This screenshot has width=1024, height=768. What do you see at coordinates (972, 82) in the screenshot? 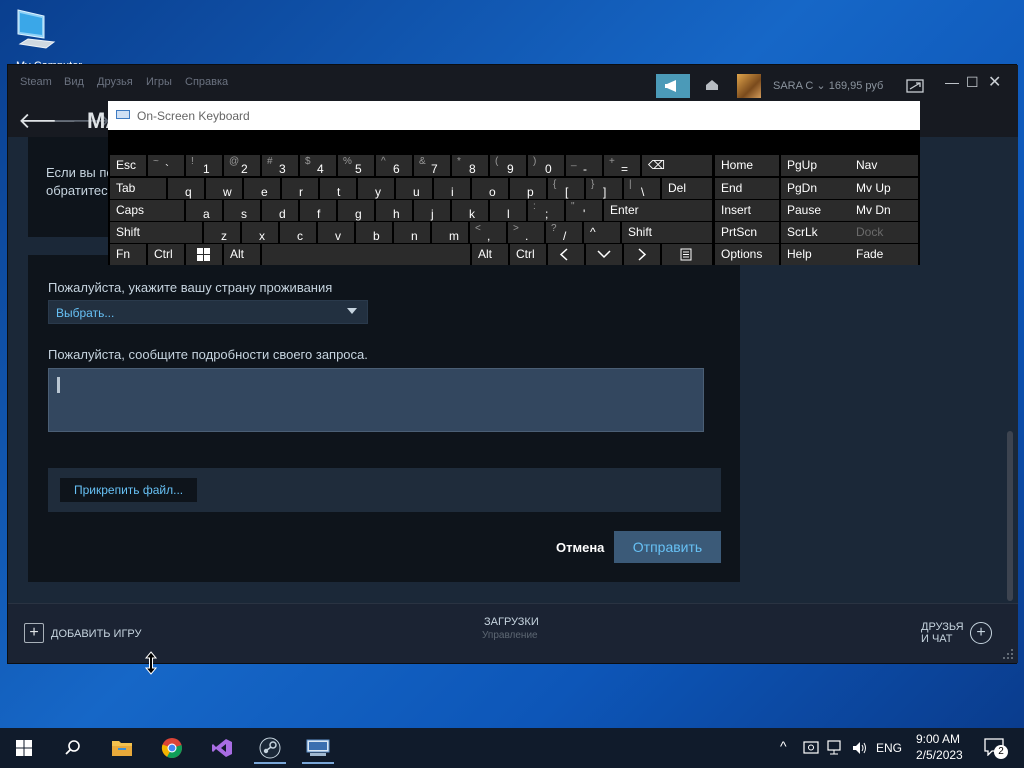
I see `maximize-icon: ☐` at bounding box center [972, 82].